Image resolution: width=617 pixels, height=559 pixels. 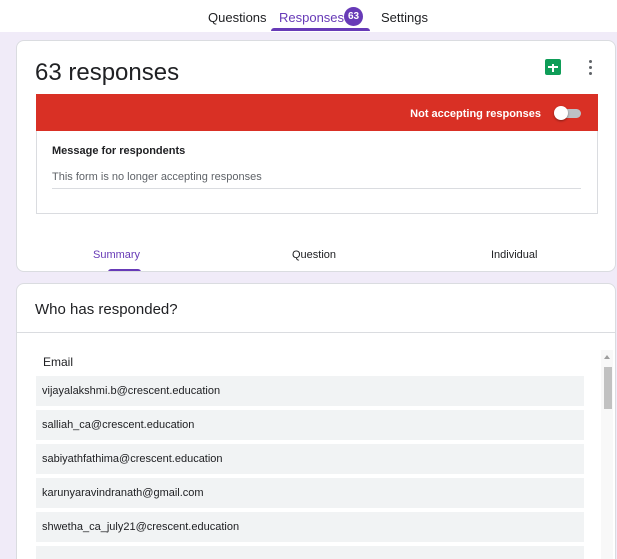 What do you see at coordinates (553, 67) in the screenshot?
I see `sheets-icon` at bounding box center [553, 67].